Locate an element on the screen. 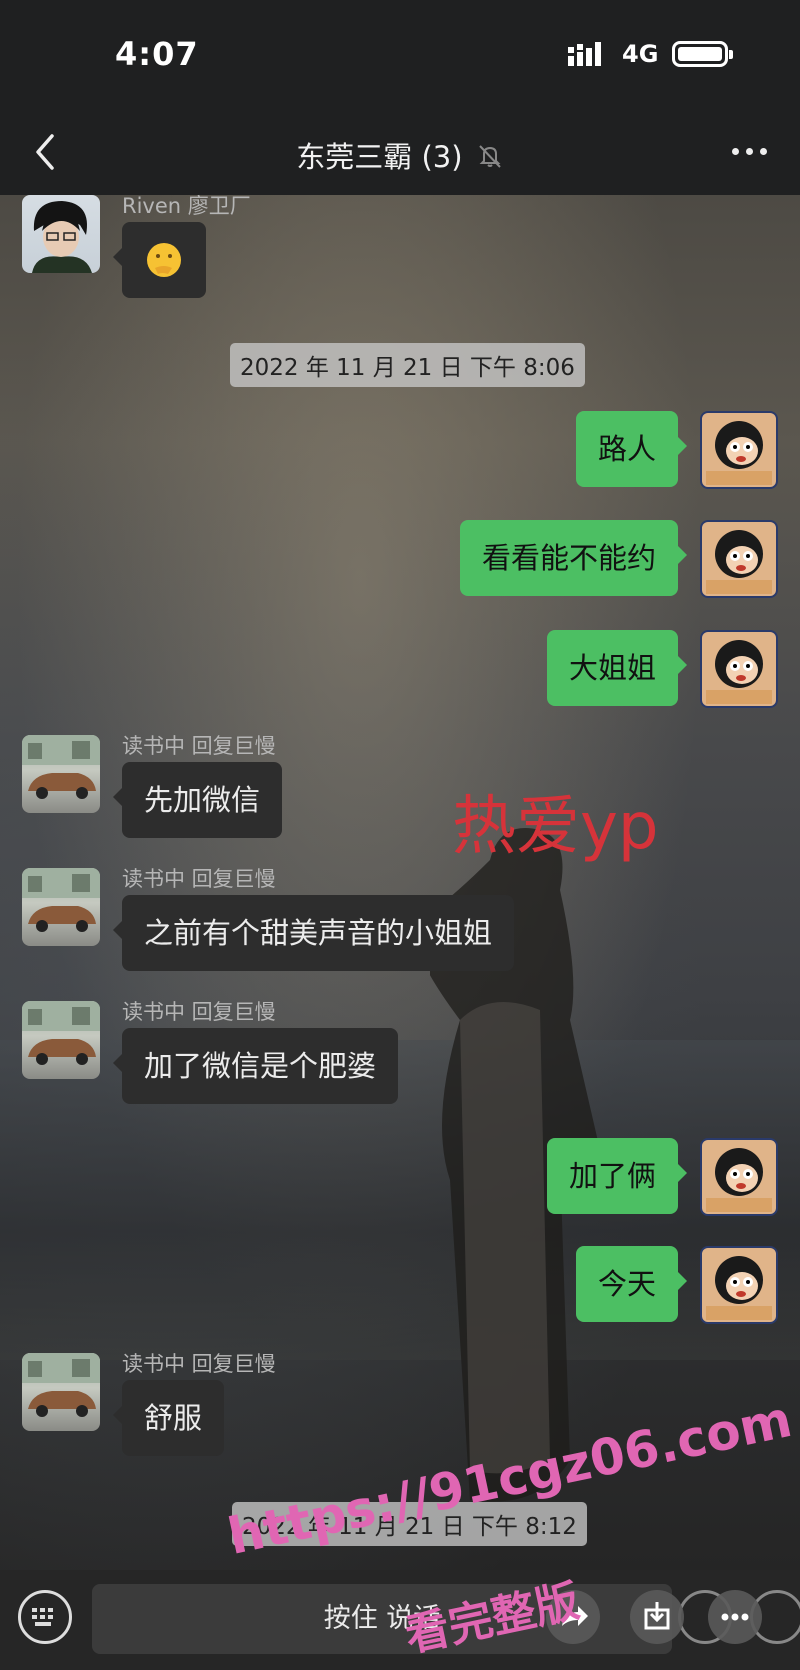 The height and width of the screenshot is (1670, 800). message-bubble-incoming: 舒服 is located at coordinates (168, 1418).